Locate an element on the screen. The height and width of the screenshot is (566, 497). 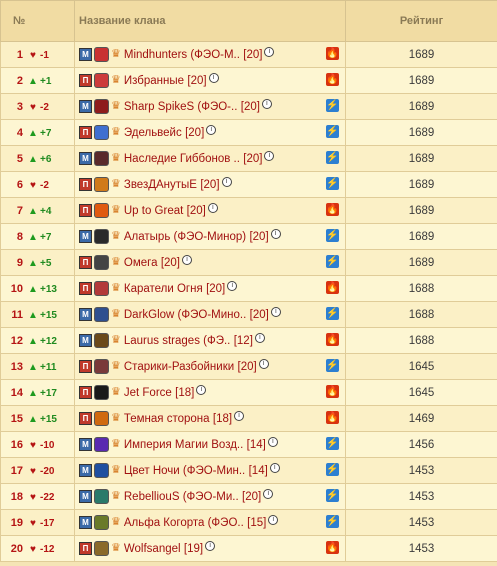
rank-change: -12 is located at coordinates (47, 549).